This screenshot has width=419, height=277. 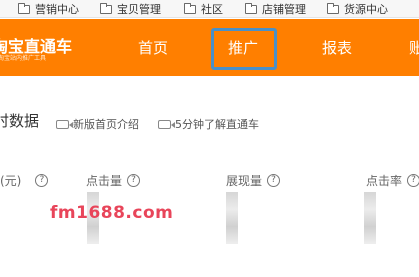 What do you see at coordinates (20, 121) in the screenshot?
I see `section-heading: 时数据` at bounding box center [20, 121].